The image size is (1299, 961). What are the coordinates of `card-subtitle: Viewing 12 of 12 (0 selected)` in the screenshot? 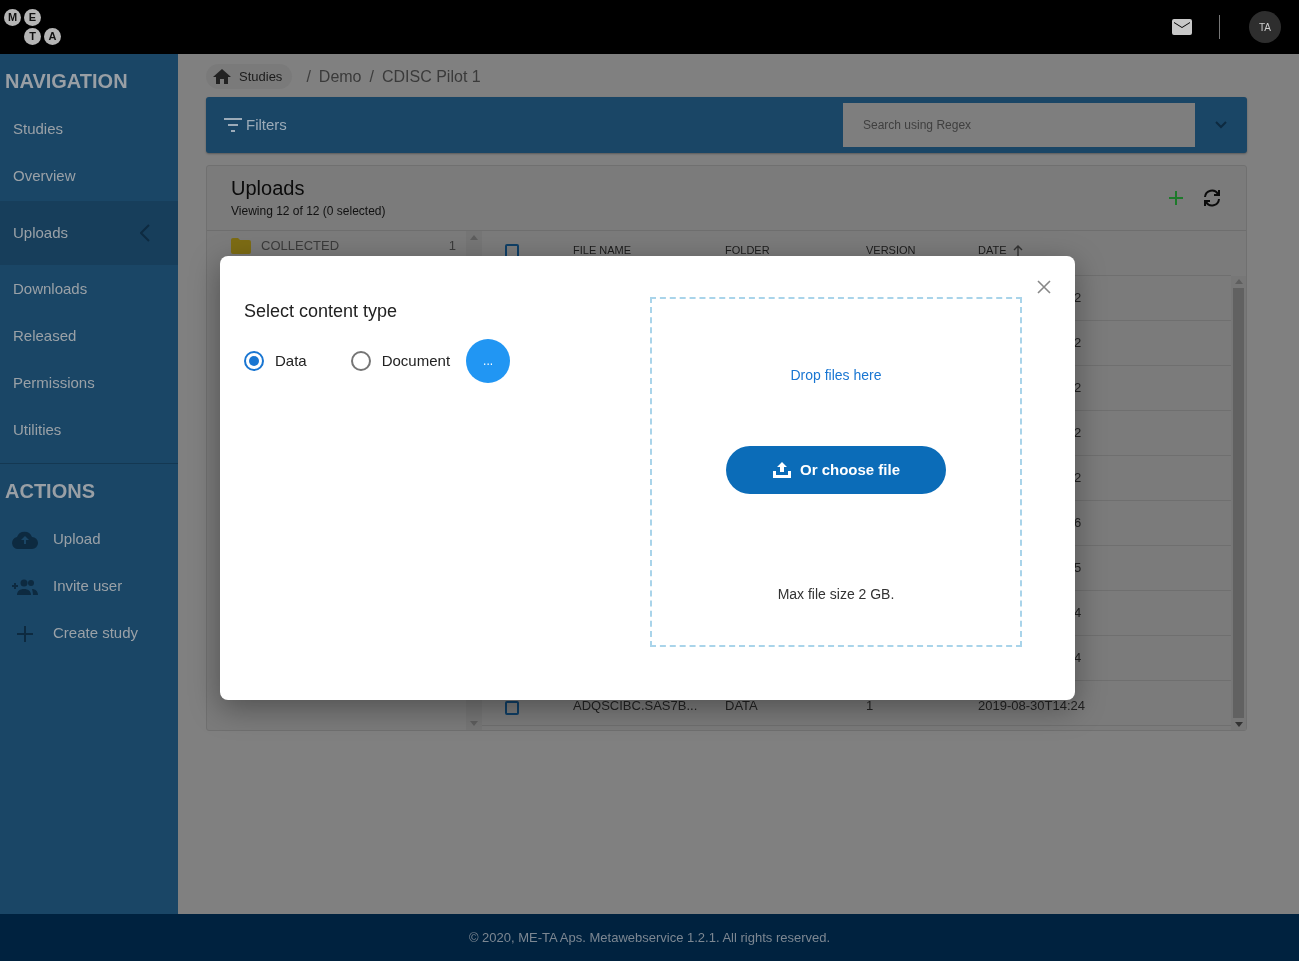 It's located at (308, 211).